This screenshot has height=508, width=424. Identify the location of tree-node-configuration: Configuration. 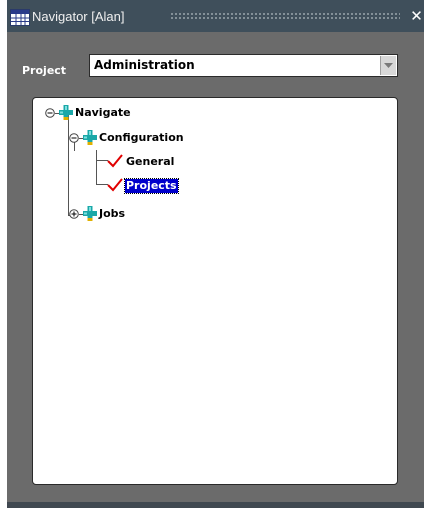
(141, 138).